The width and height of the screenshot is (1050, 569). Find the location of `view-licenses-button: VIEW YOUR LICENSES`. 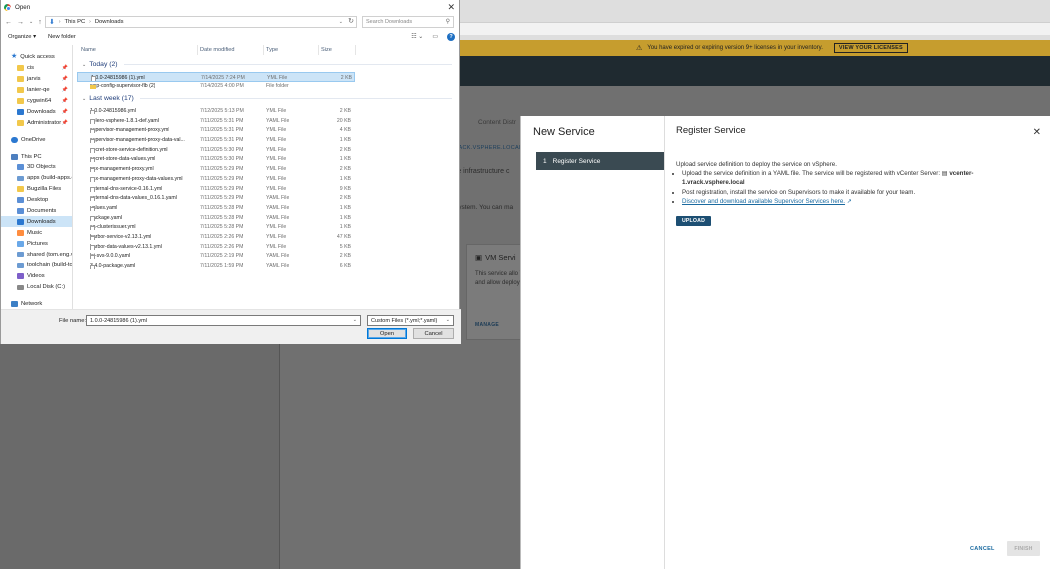

view-licenses-button: VIEW YOUR LICENSES is located at coordinates (870, 48).